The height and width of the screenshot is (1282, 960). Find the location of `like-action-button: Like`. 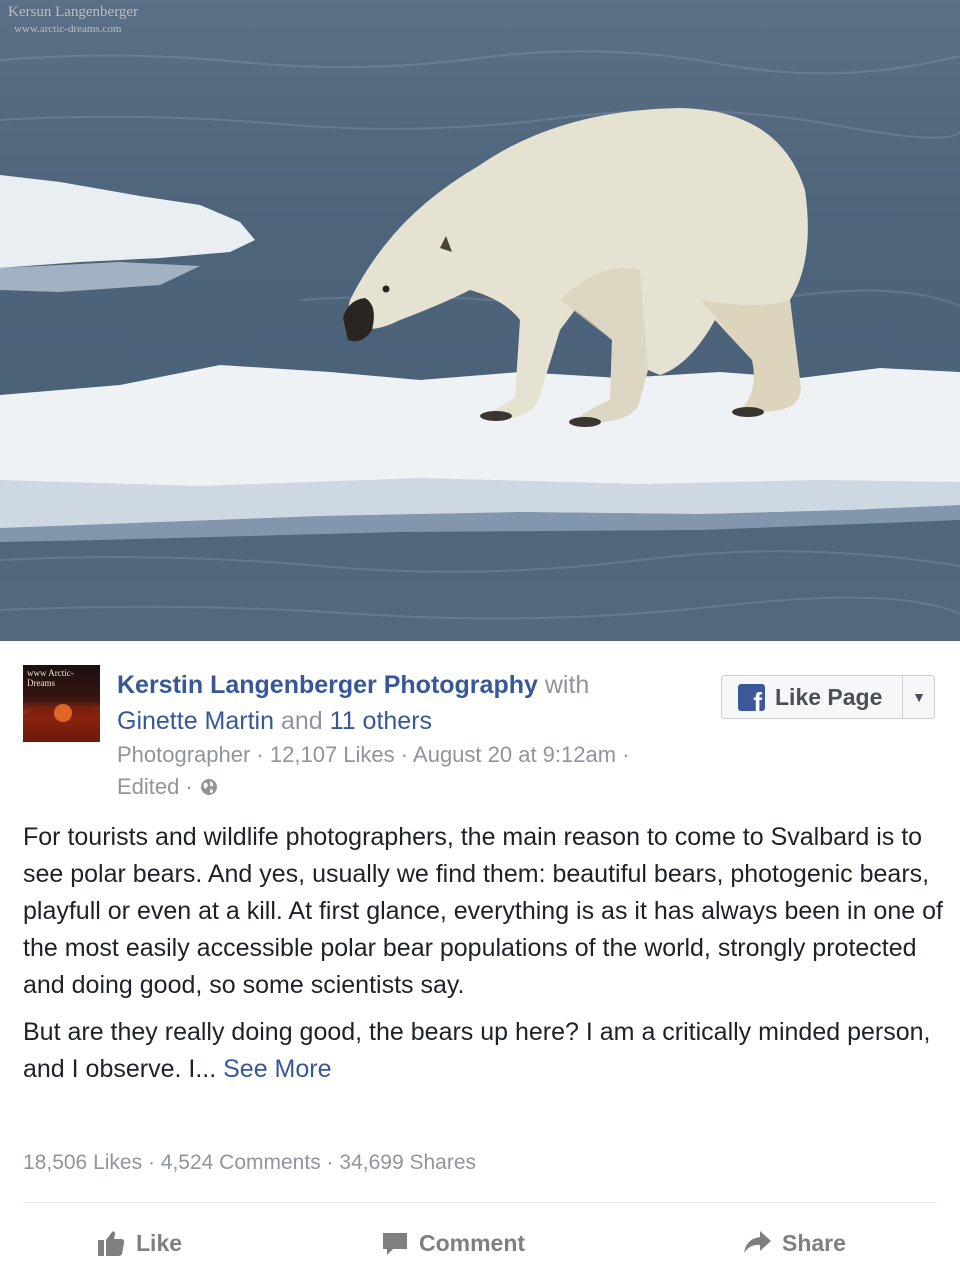

like-action-button: Like is located at coordinates (139, 1243).